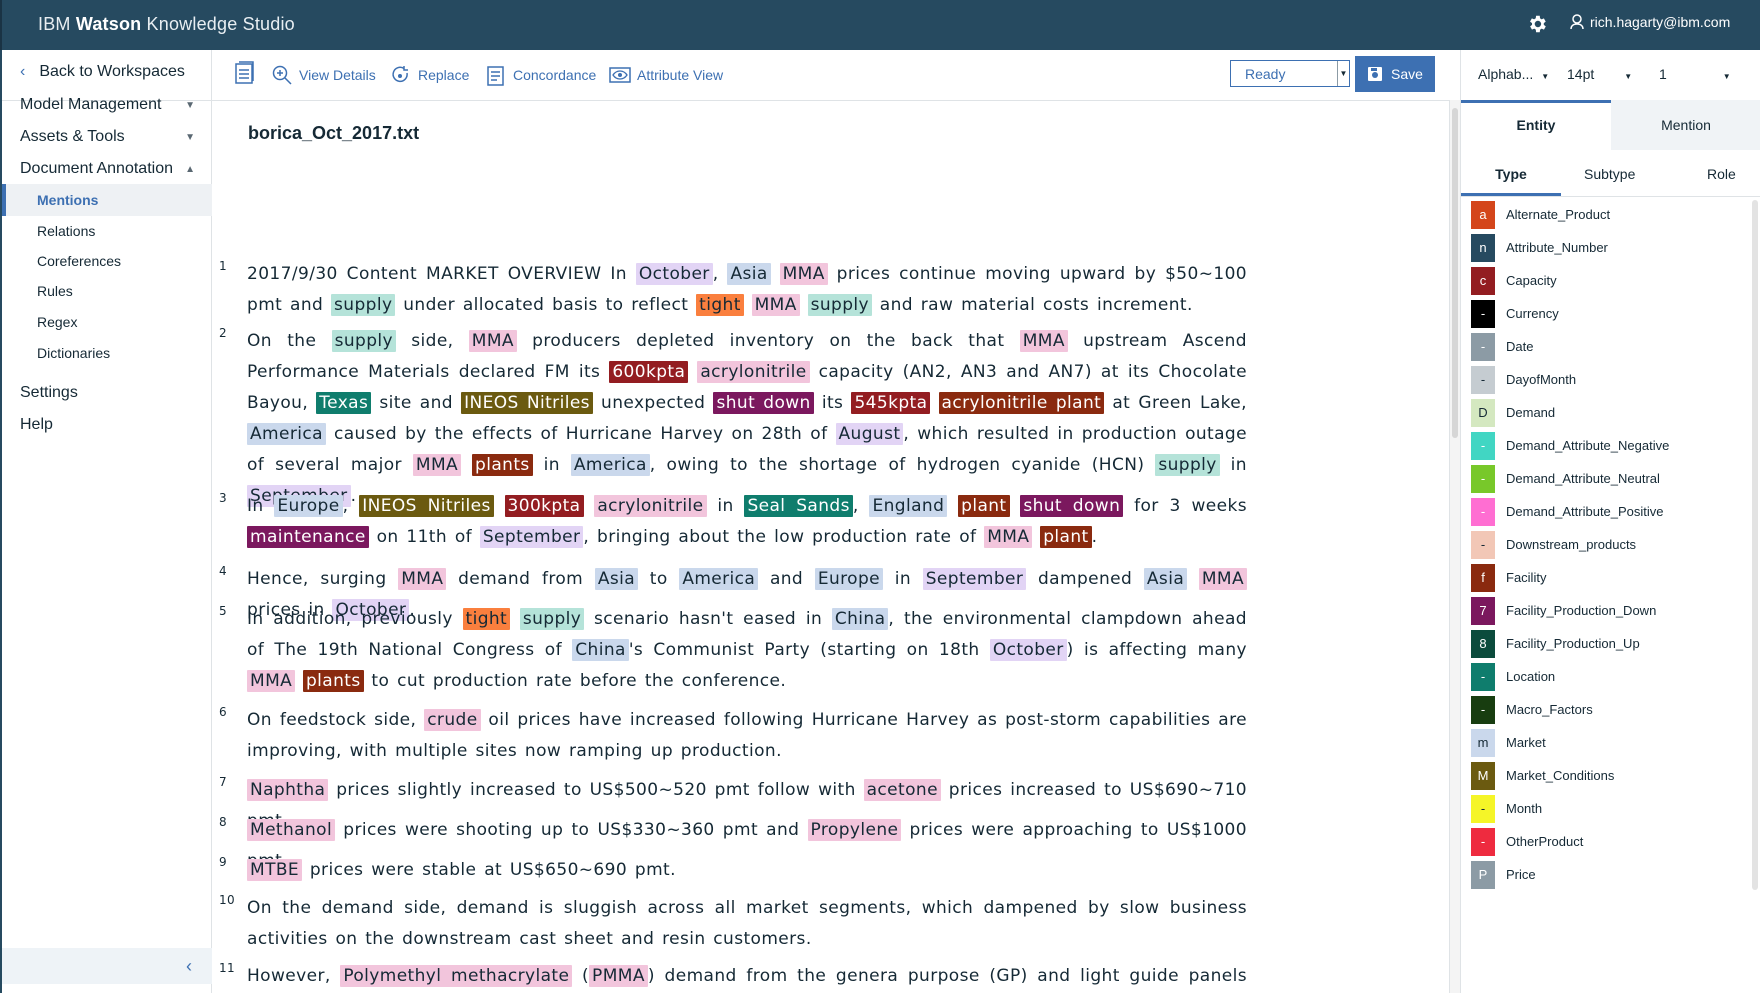  Describe the element at coordinates (545, 305) in the screenshot. I see `text-segment: under allocated basis to reflect` at that location.